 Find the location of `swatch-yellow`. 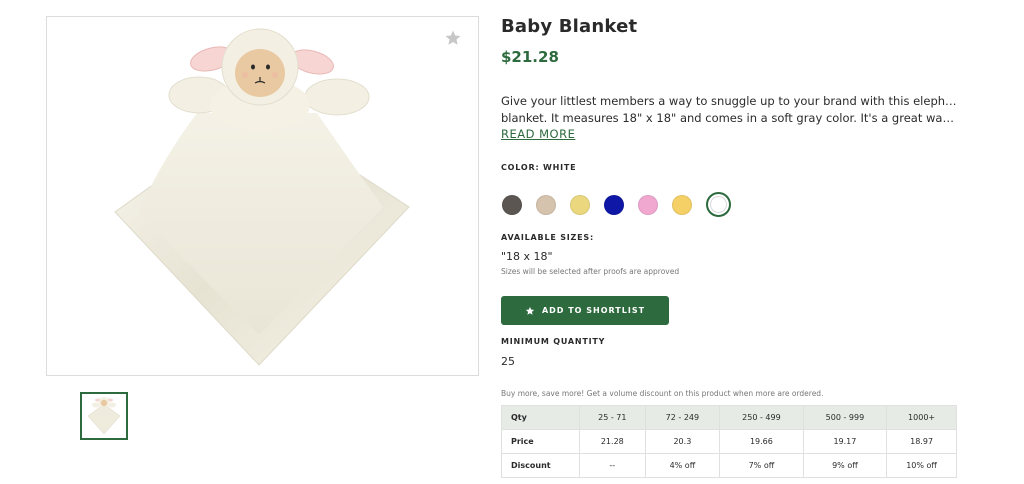

swatch-yellow is located at coordinates (682, 204).